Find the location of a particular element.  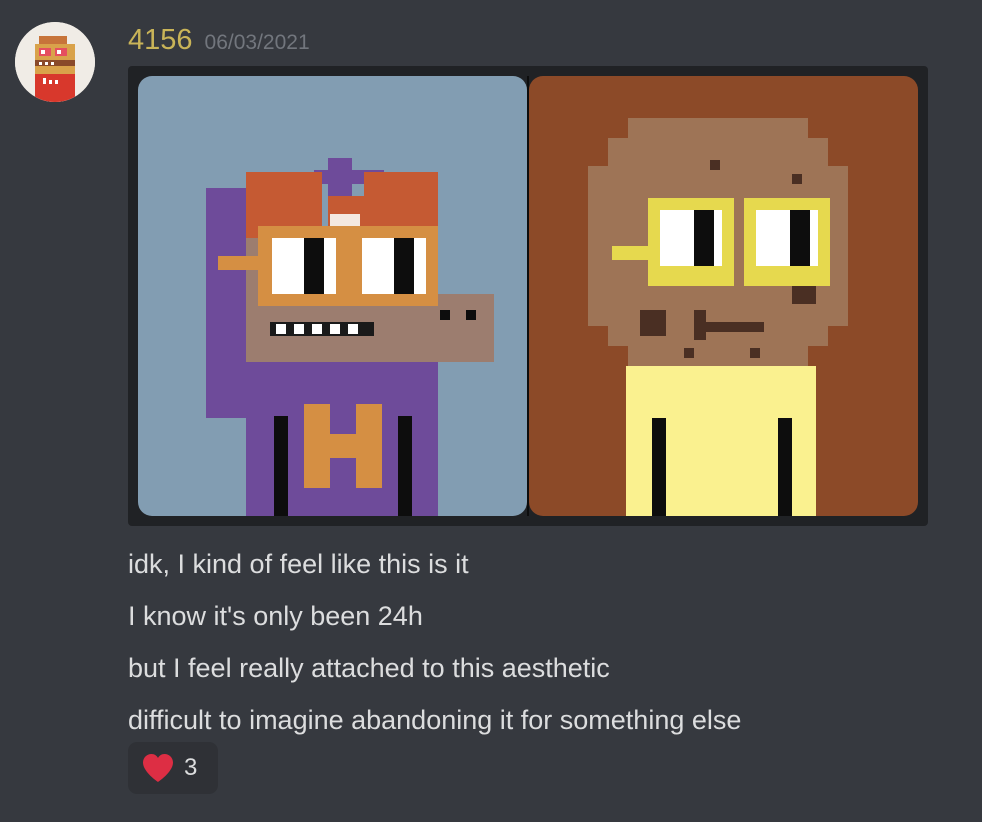

user-avatar is located at coordinates (55, 62).